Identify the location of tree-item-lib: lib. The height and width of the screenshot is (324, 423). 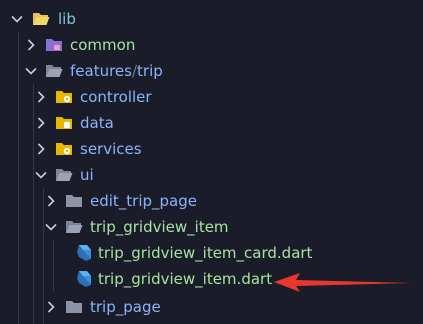
(211, 19).